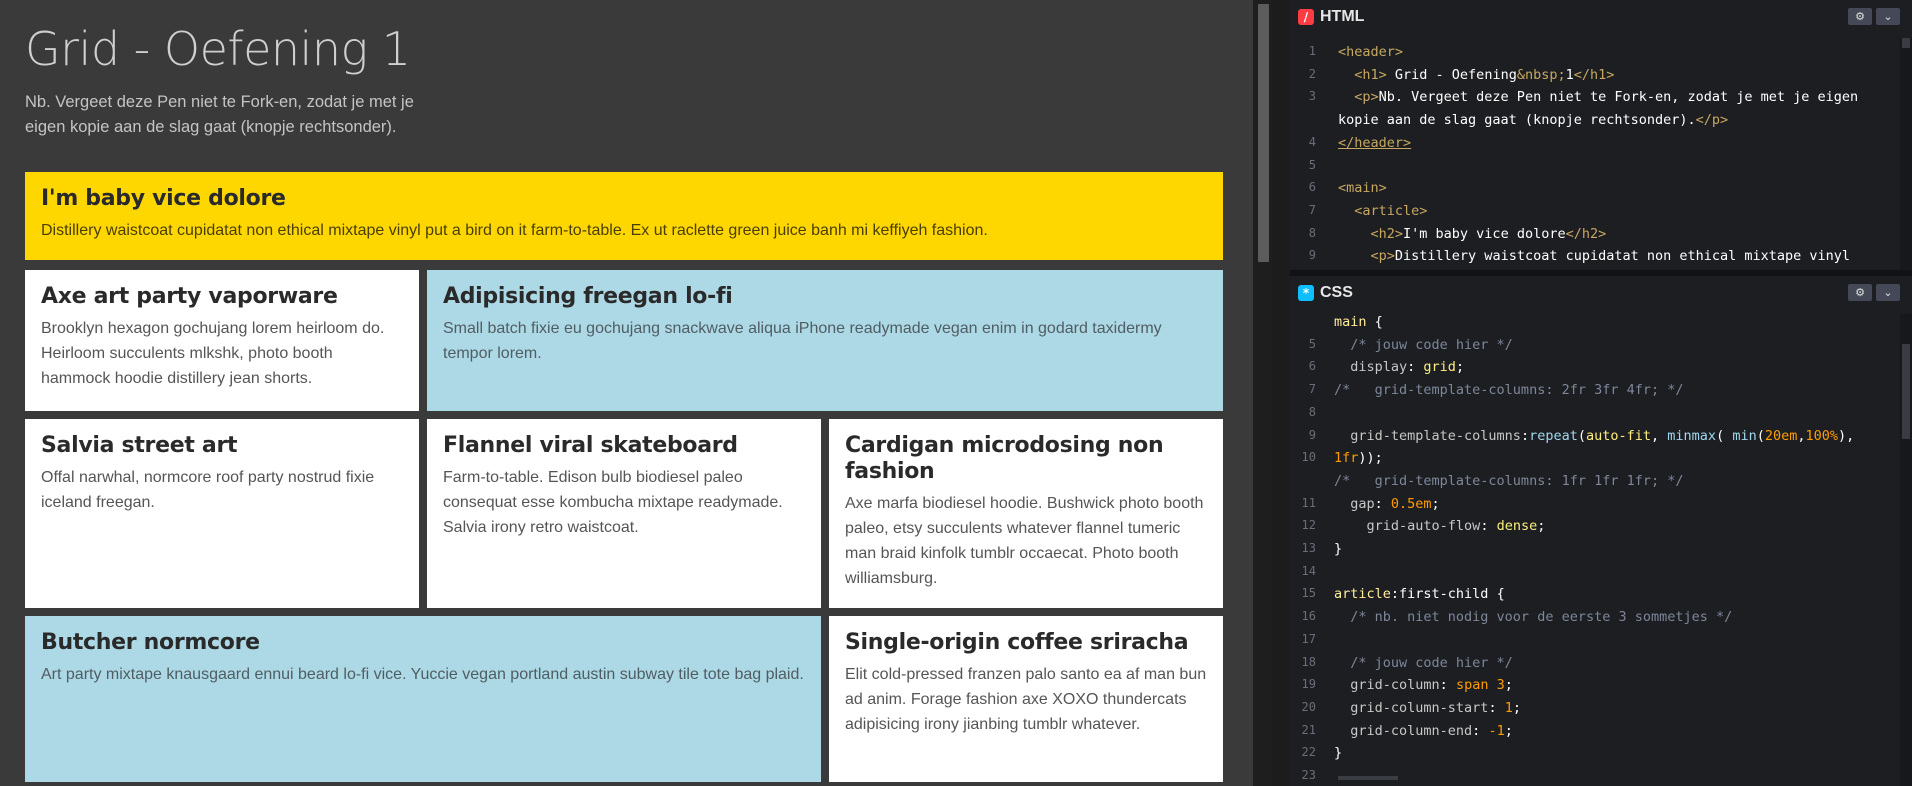 Image resolution: width=1912 pixels, height=786 pixels. Describe the element at coordinates (1601, 17) in the screenshot. I see `html-editor-header: / HTML ⚙ ⌄` at that location.